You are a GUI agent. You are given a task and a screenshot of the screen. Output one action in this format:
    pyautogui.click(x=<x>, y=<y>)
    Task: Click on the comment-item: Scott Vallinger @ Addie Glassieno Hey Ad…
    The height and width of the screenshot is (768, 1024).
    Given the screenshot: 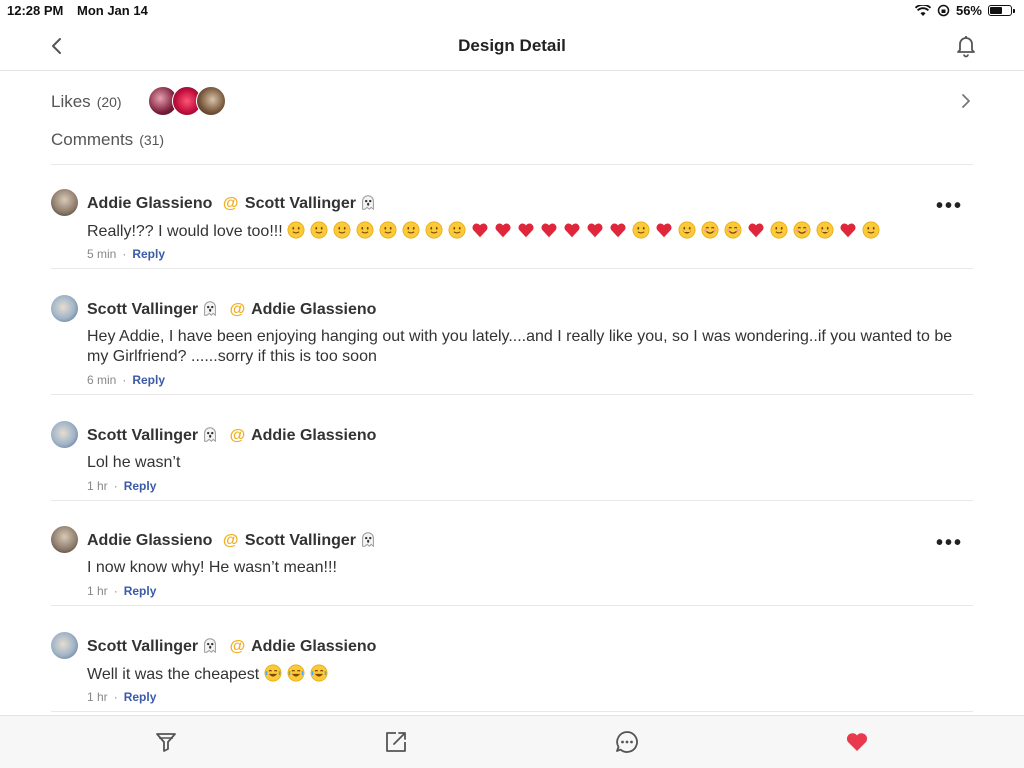 What is the action you would take?
    pyautogui.click(x=512, y=344)
    